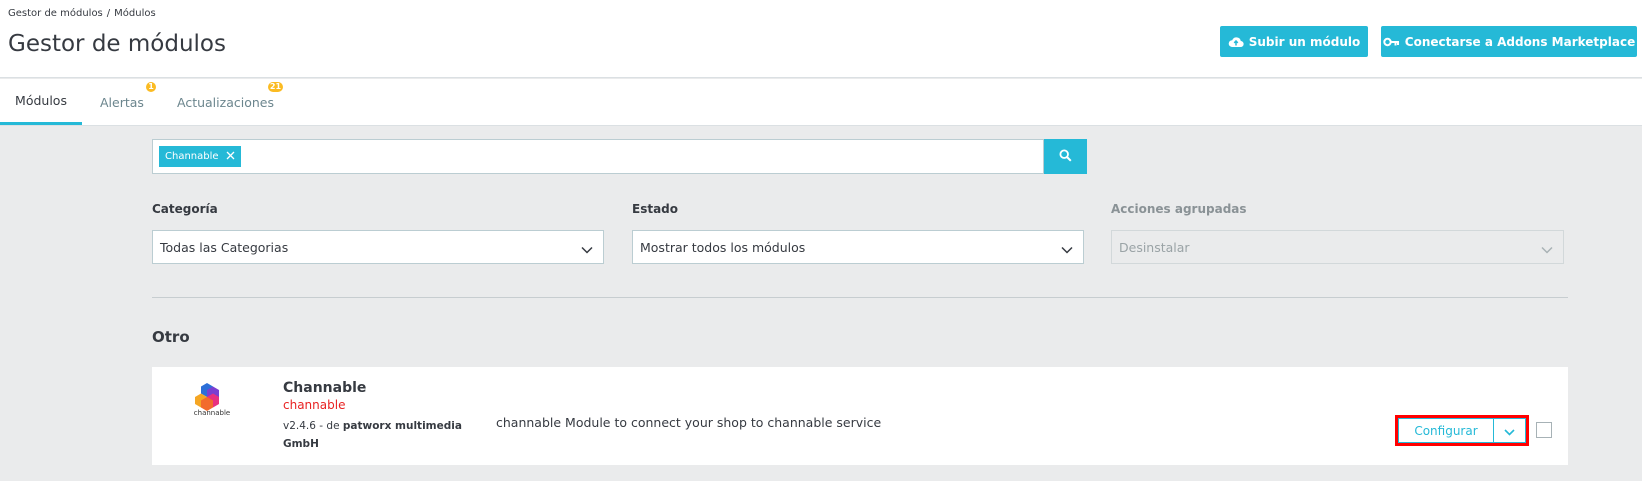  What do you see at coordinates (1391, 42) in the screenshot?
I see `key-icon` at bounding box center [1391, 42].